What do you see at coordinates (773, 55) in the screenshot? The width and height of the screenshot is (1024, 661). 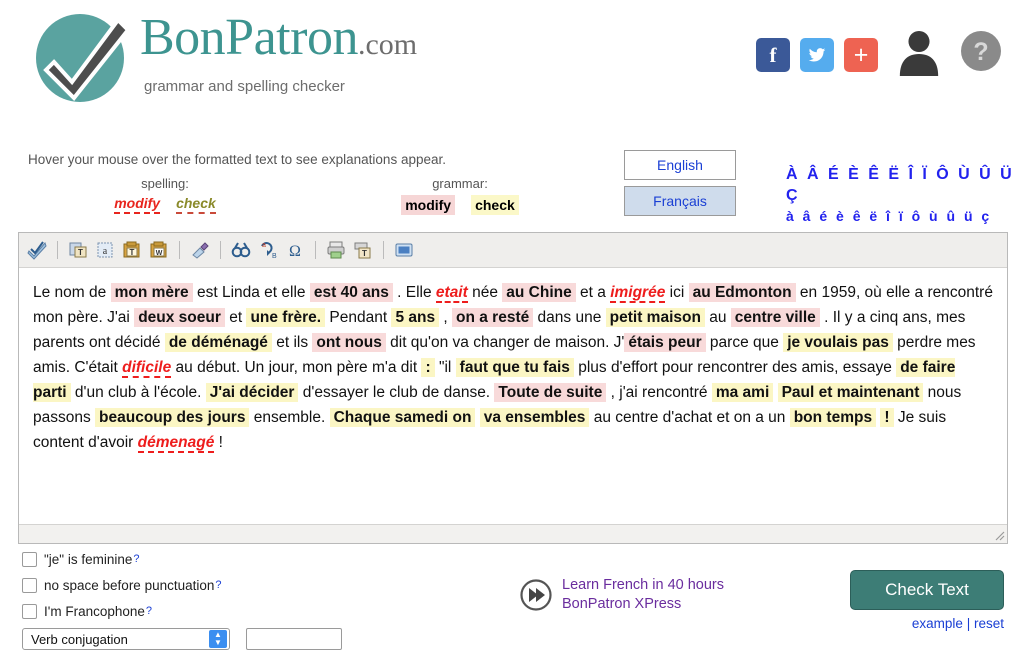 I see `facebook-button: f` at bounding box center [773, 55].